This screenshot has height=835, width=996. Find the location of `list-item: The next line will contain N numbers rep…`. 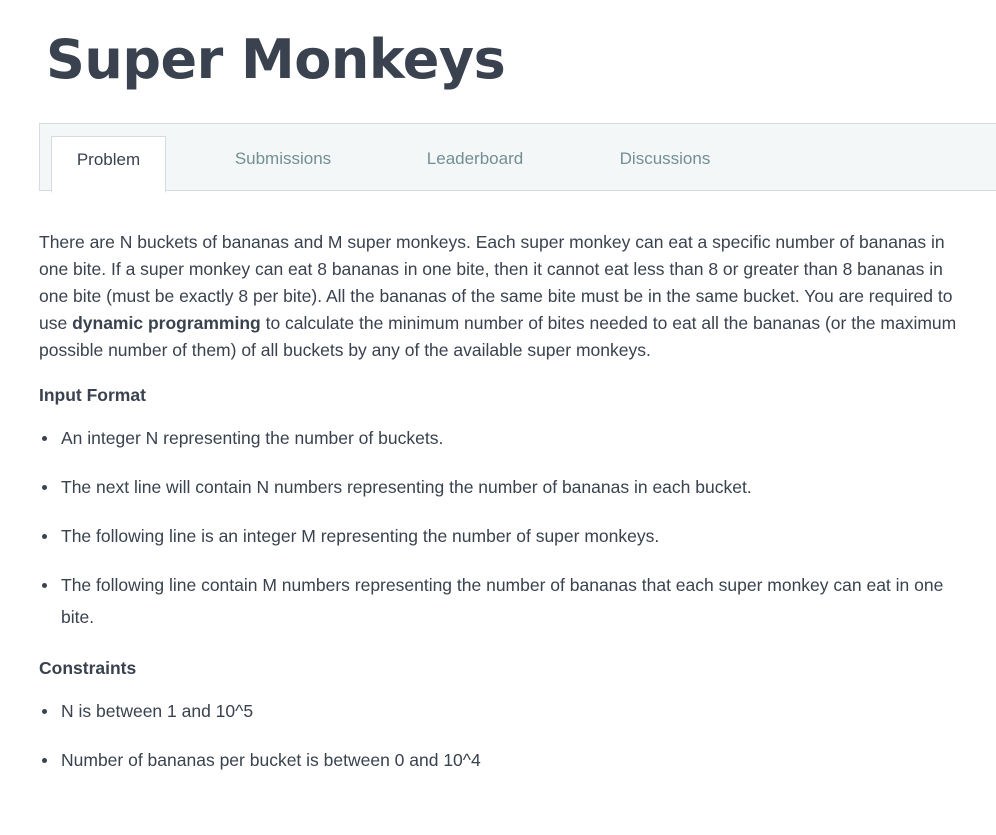

list-item: The next line will contain N numbers rep… is located at coordinates (499, 487).